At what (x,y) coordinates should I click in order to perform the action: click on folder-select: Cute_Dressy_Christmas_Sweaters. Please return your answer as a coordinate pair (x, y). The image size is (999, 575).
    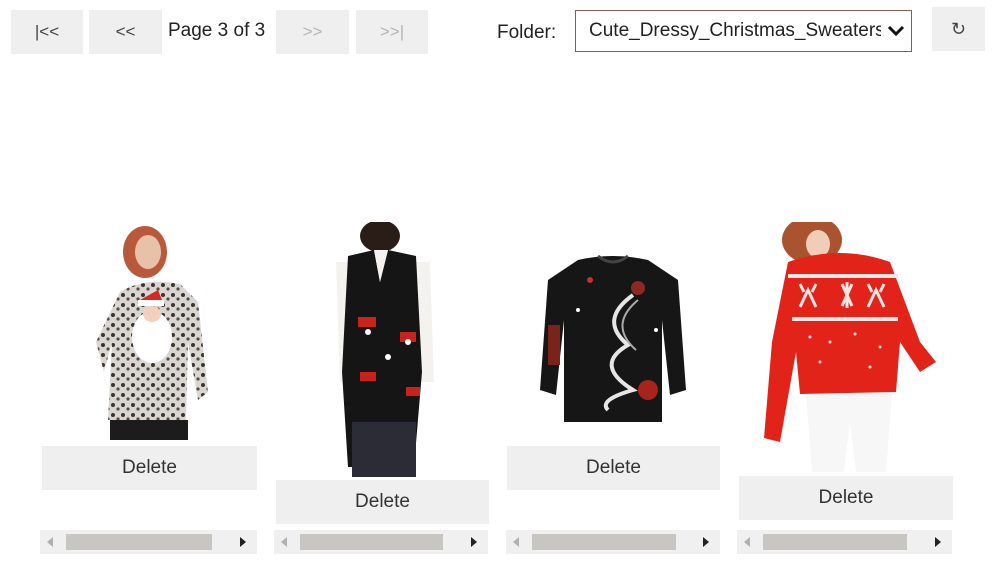
    Looking at the image, I should click on (743, 31).